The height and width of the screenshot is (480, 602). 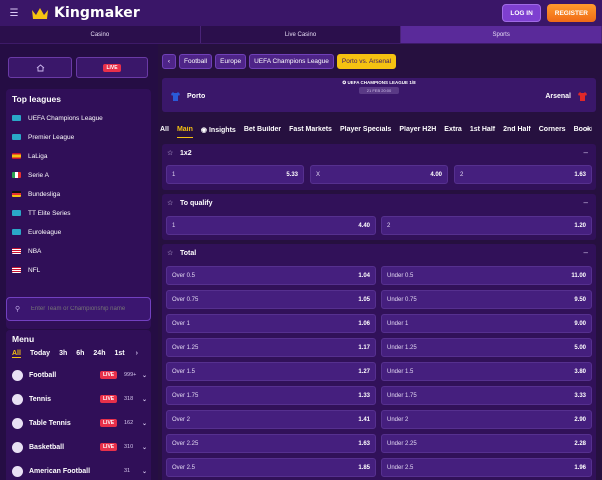 I want to click on odd-button: Over 0.5 1.04, so click(x=271, y=275).